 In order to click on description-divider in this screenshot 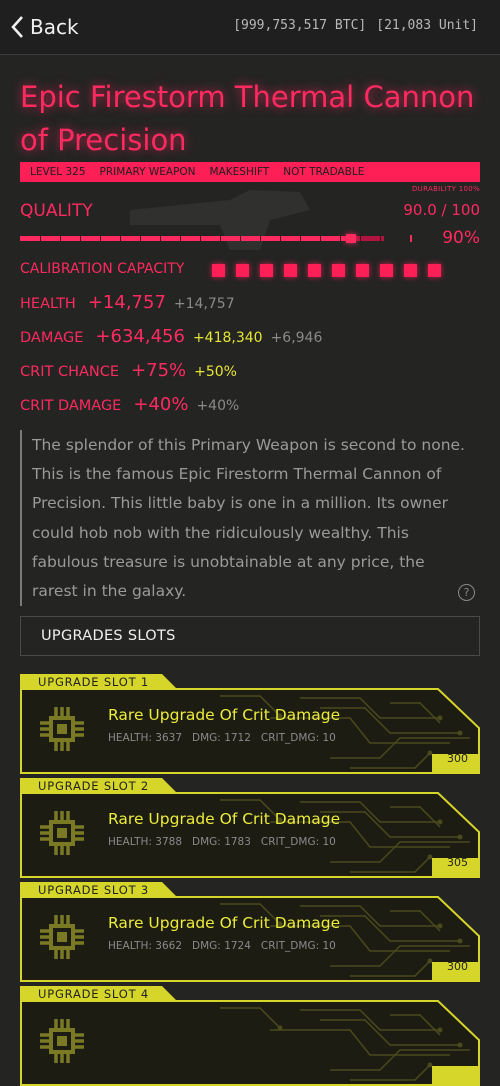, I will do `click(21, 518)`.